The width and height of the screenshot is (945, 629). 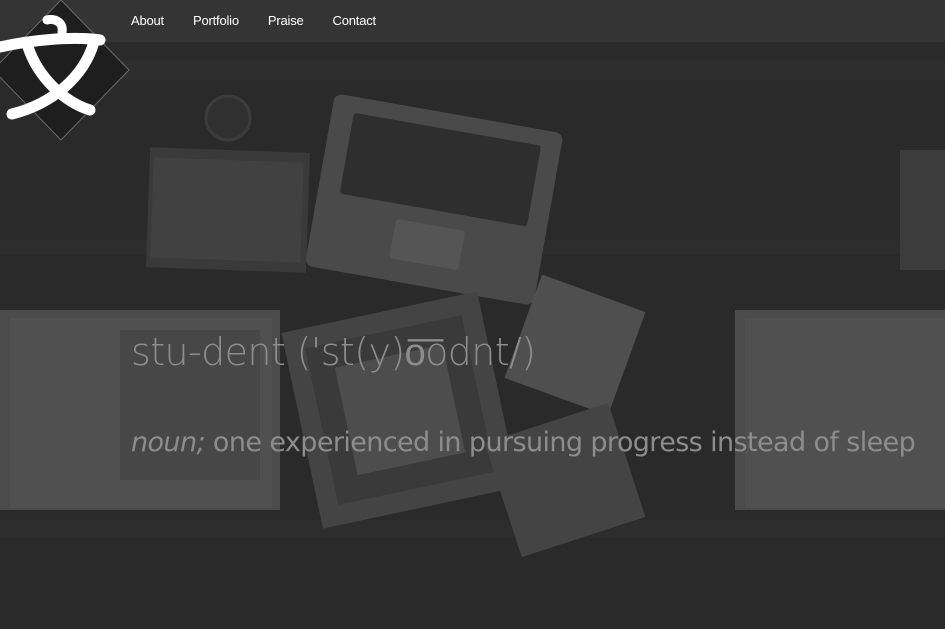 What do you see at coordinates (216, 21) in the screenshot?
I see `nav-link-portfolio: Portfolio` at bounding box center [216, 21].